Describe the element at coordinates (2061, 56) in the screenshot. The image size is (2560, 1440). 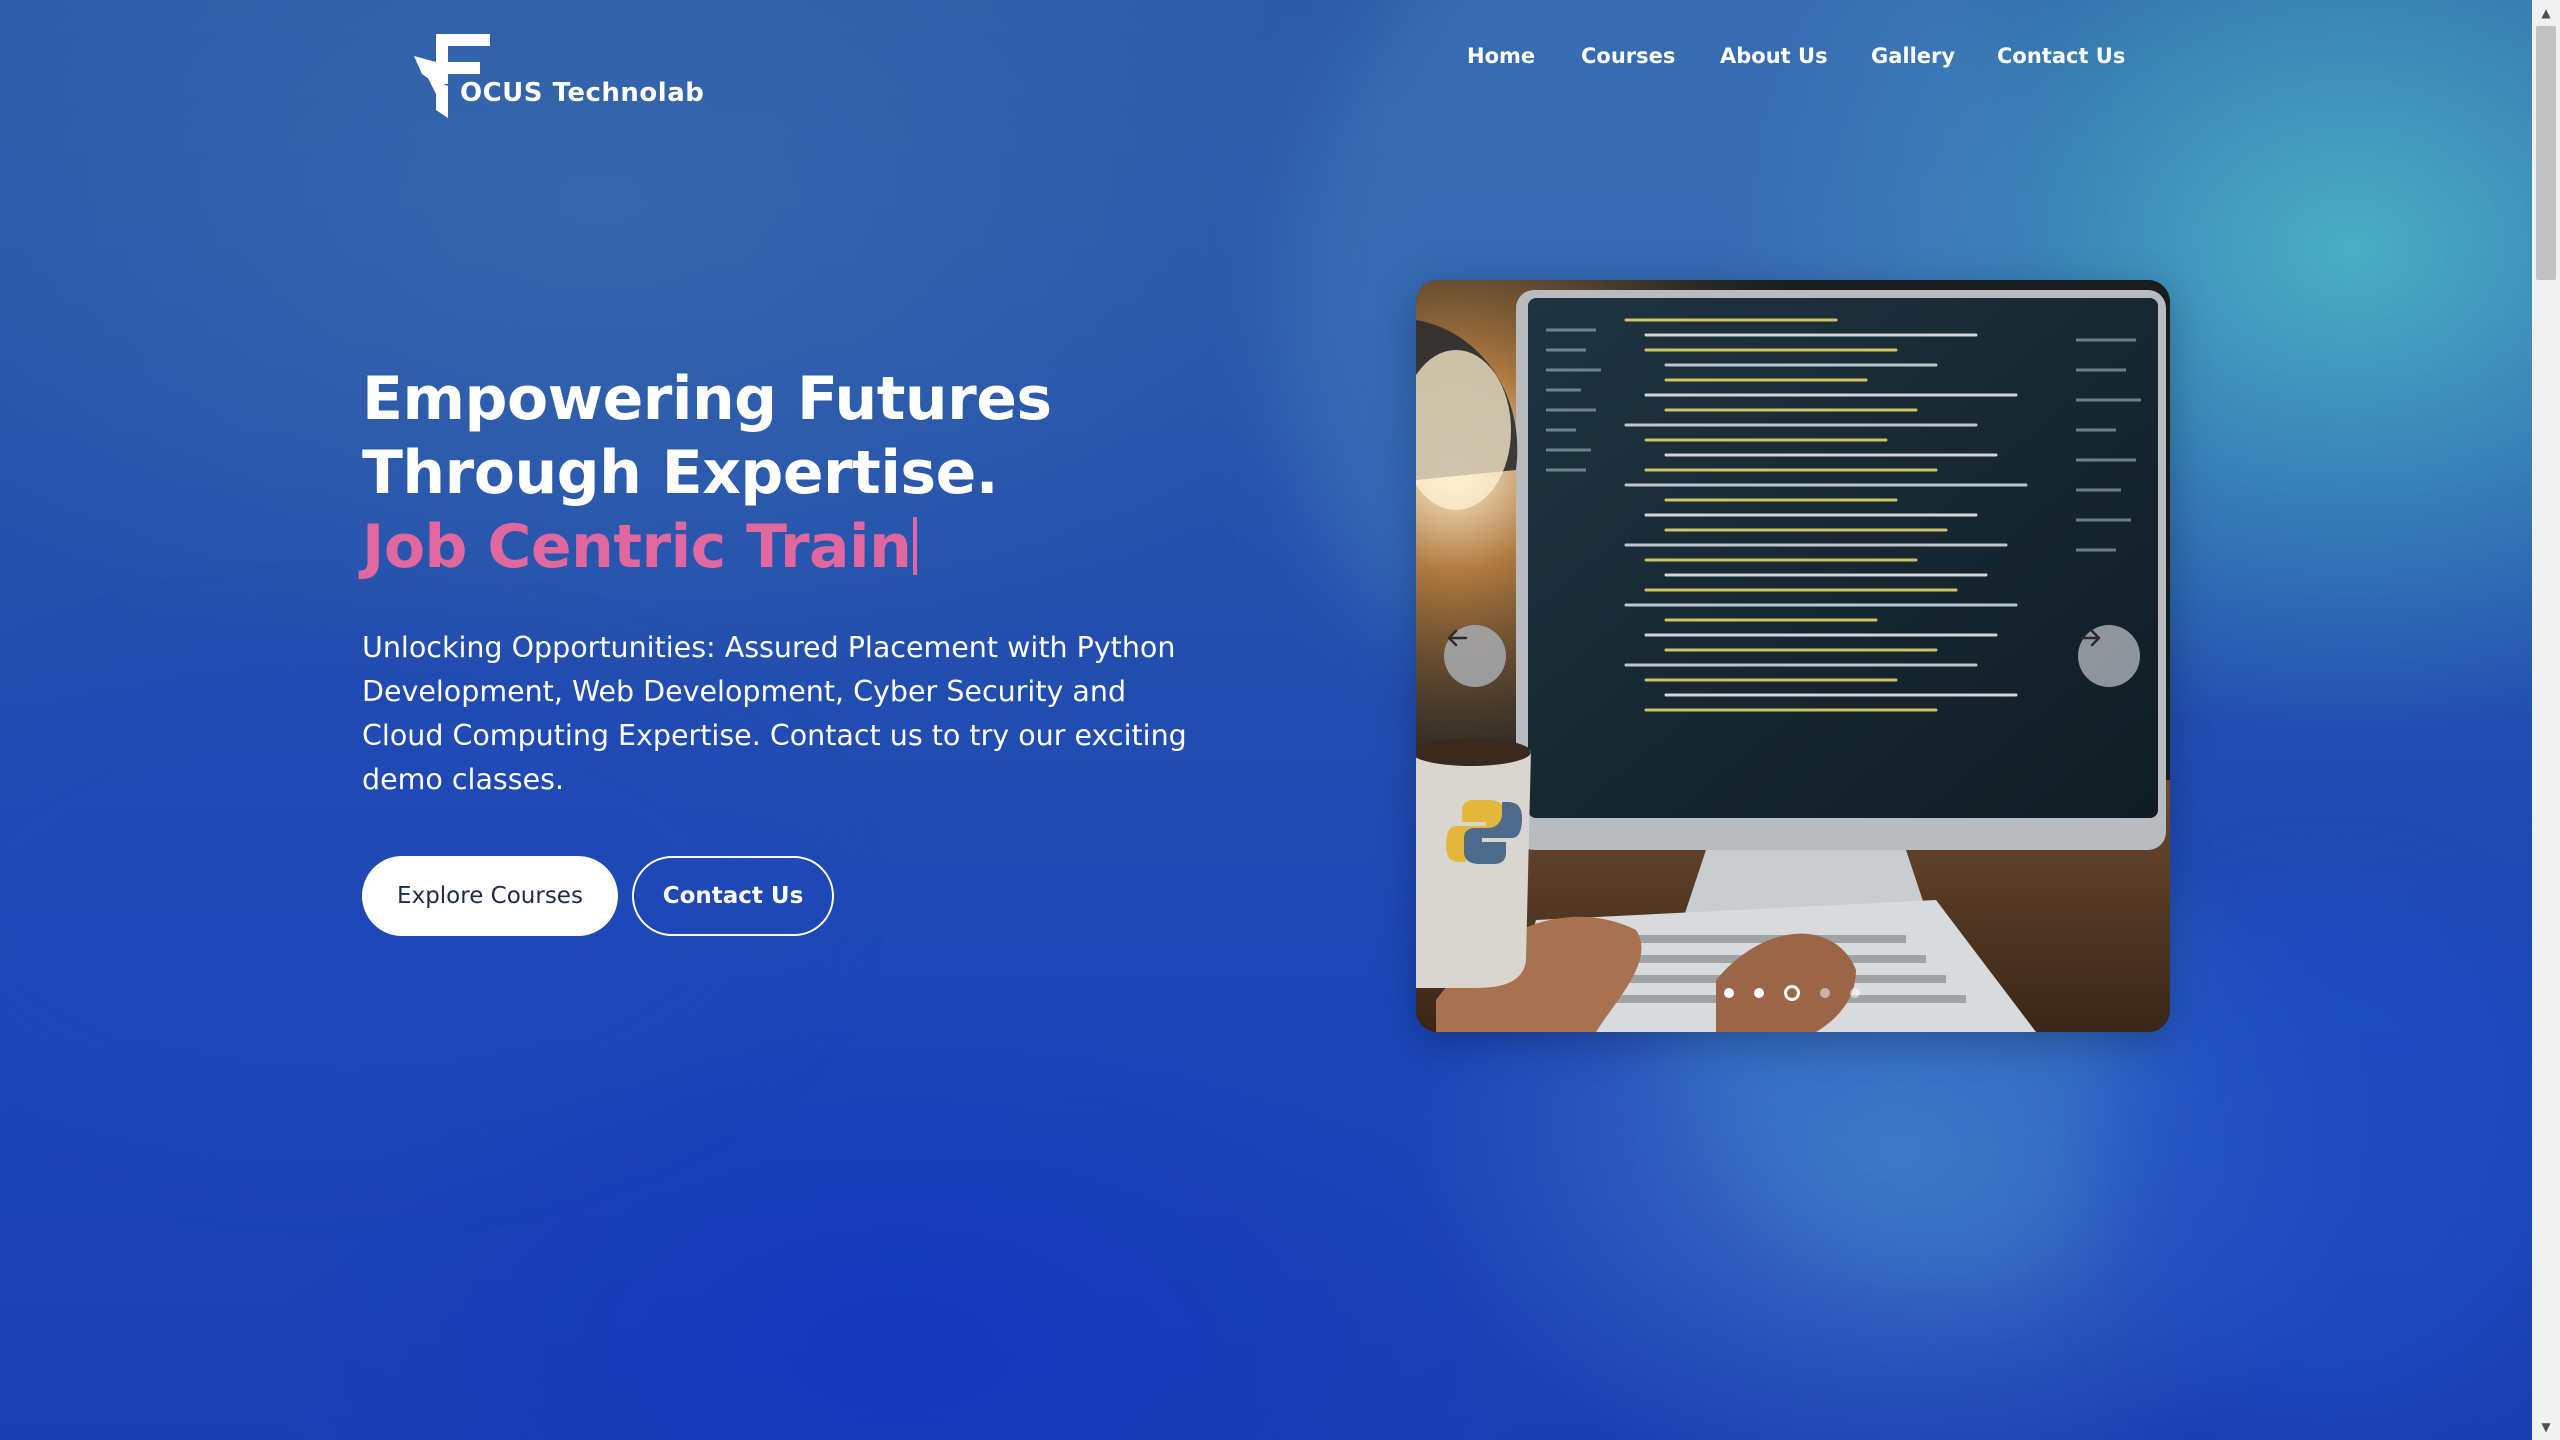
I see `nav-contact-us: Contact Us` at that location.